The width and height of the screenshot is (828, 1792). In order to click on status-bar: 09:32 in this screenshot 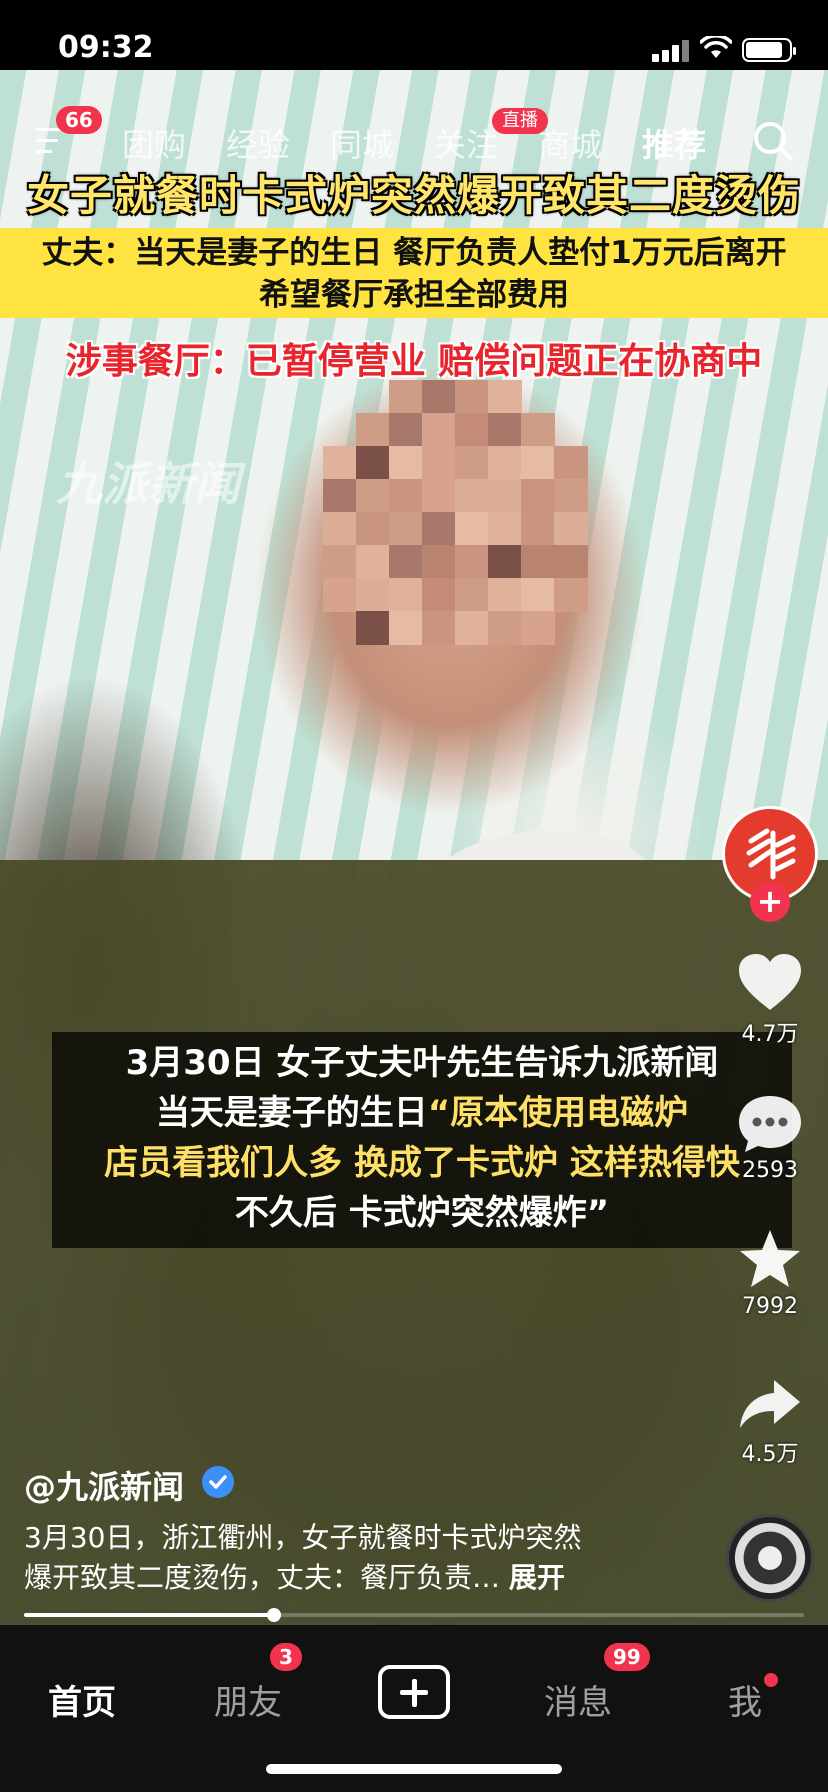, I will do `click(414, 35)`.